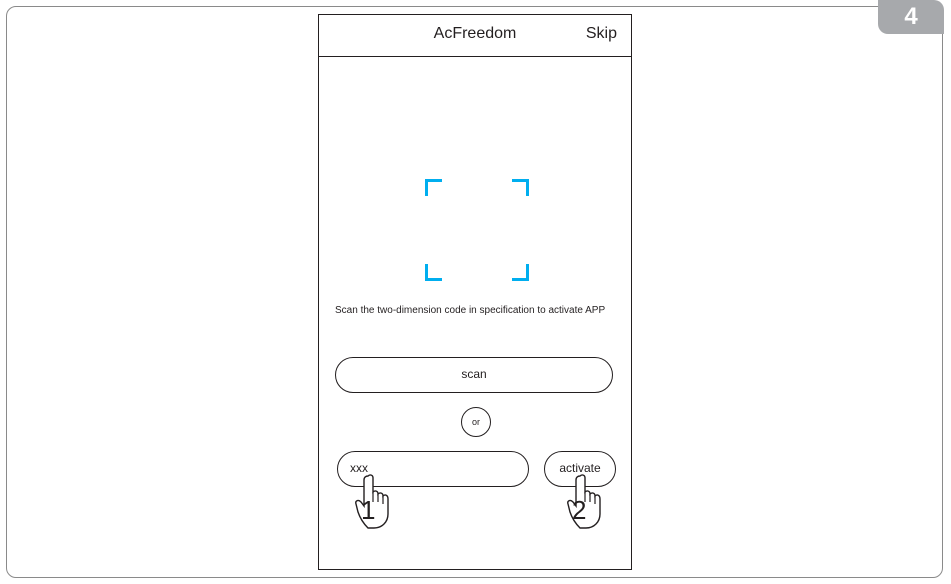  What do you see at coordinates (520, 272) in the screenshot?
I see `scan-corner-bottom-right` at bounding box center [520, 272].